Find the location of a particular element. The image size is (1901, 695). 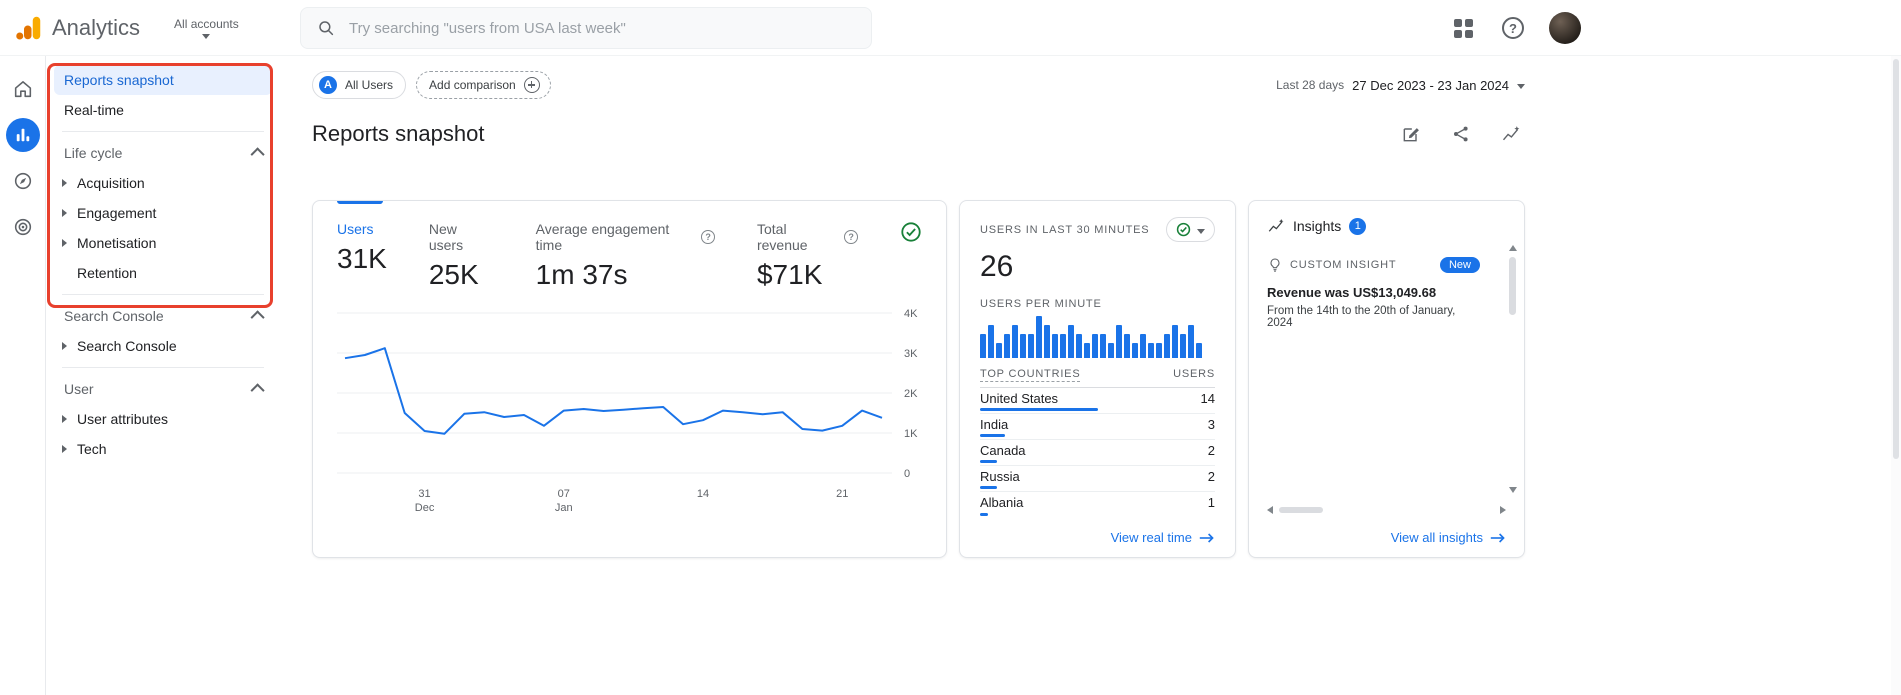

advertising-target-icon is located at coordinates (22, 227).